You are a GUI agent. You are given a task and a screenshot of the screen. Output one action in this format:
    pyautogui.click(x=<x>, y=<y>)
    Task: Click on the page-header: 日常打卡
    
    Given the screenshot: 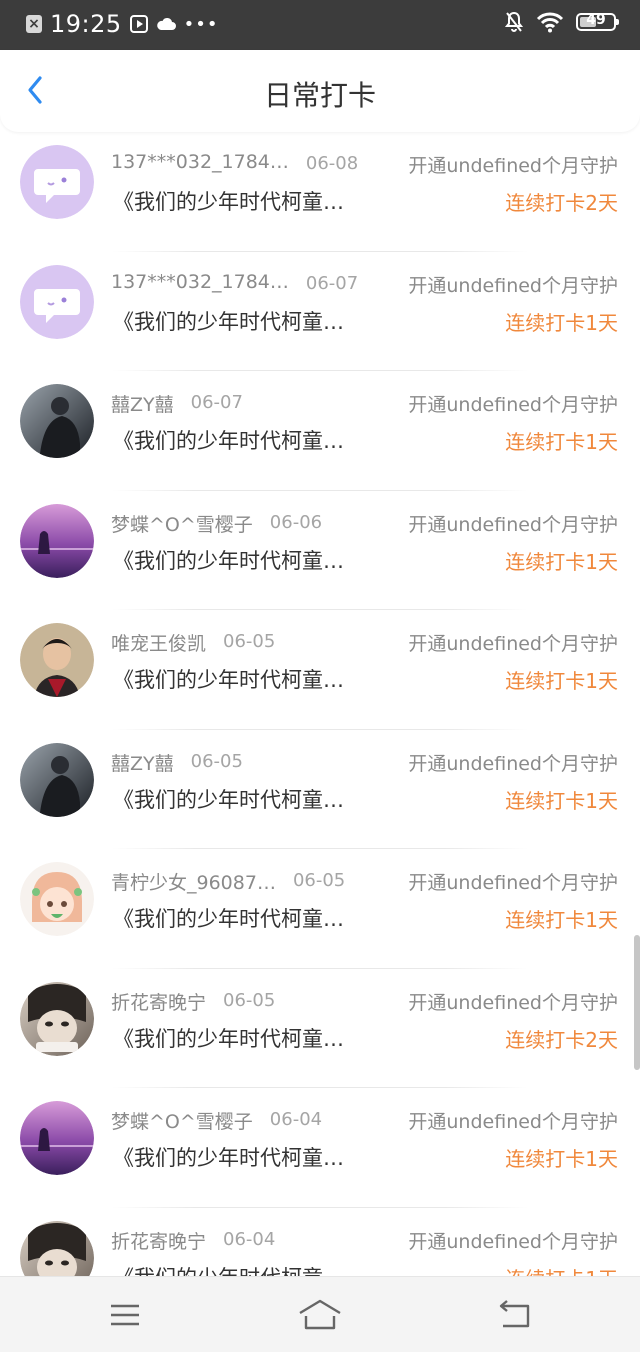 What is the action you would take?
    pyautogui.click(x=320, y=91)
    